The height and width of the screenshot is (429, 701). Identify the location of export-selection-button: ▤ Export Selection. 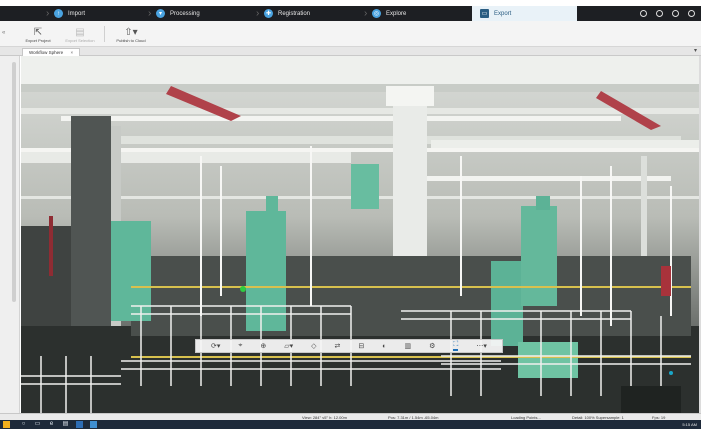
(80, 34).